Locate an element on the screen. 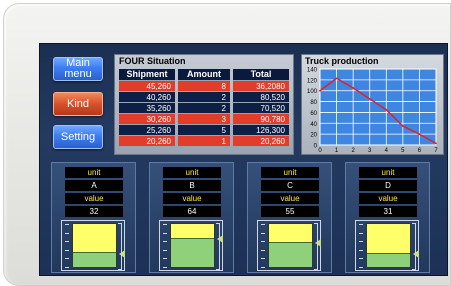 The height and width of the screenshot is (286, 451). tank-gauge-d: unit Dvalue 31 is located at coordinates (387, 217).